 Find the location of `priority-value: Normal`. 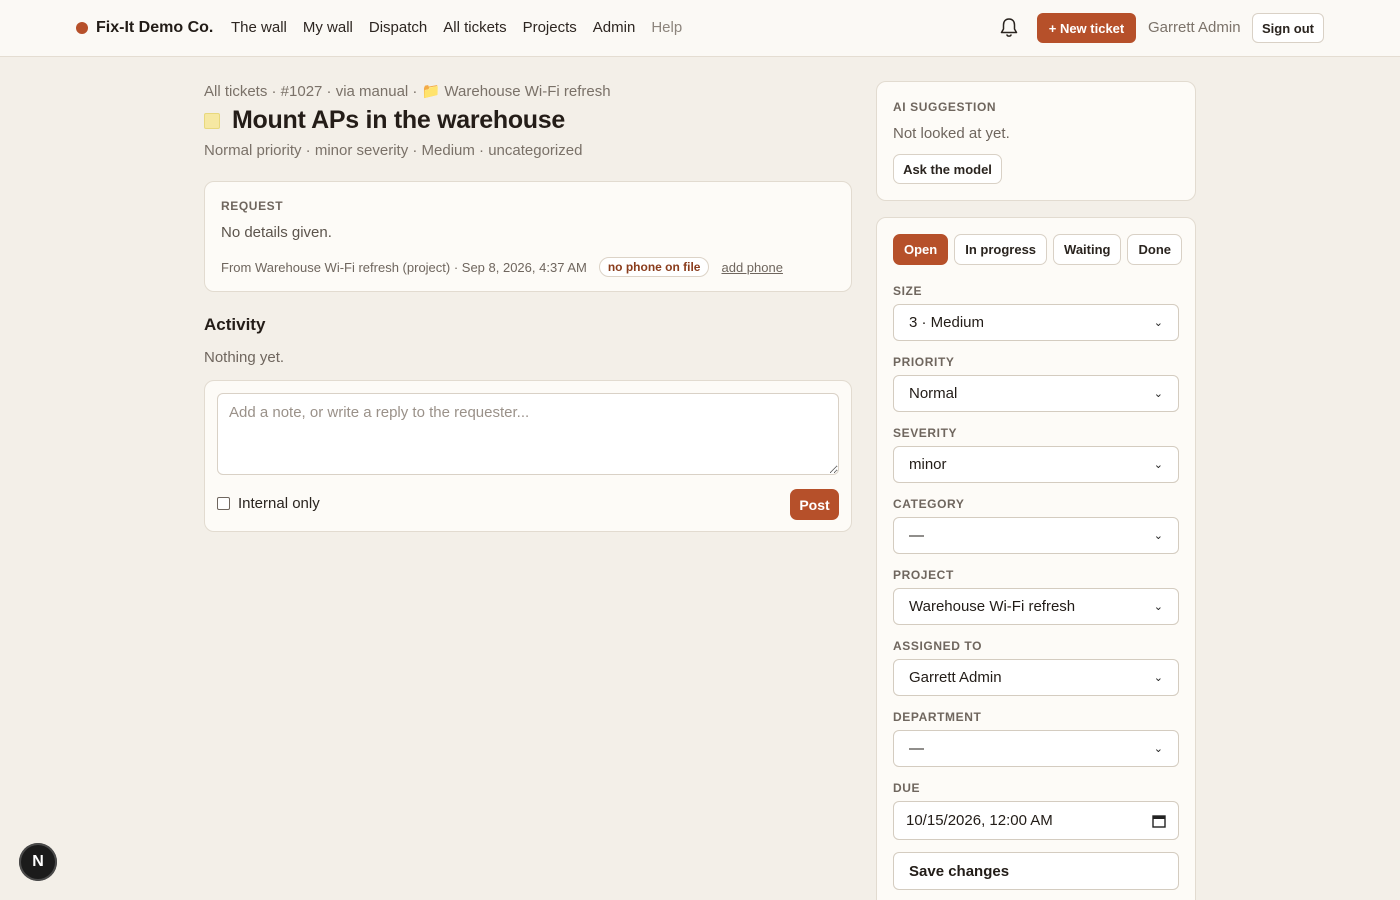

priority-value: Normal is located at coordinates (933, 393).